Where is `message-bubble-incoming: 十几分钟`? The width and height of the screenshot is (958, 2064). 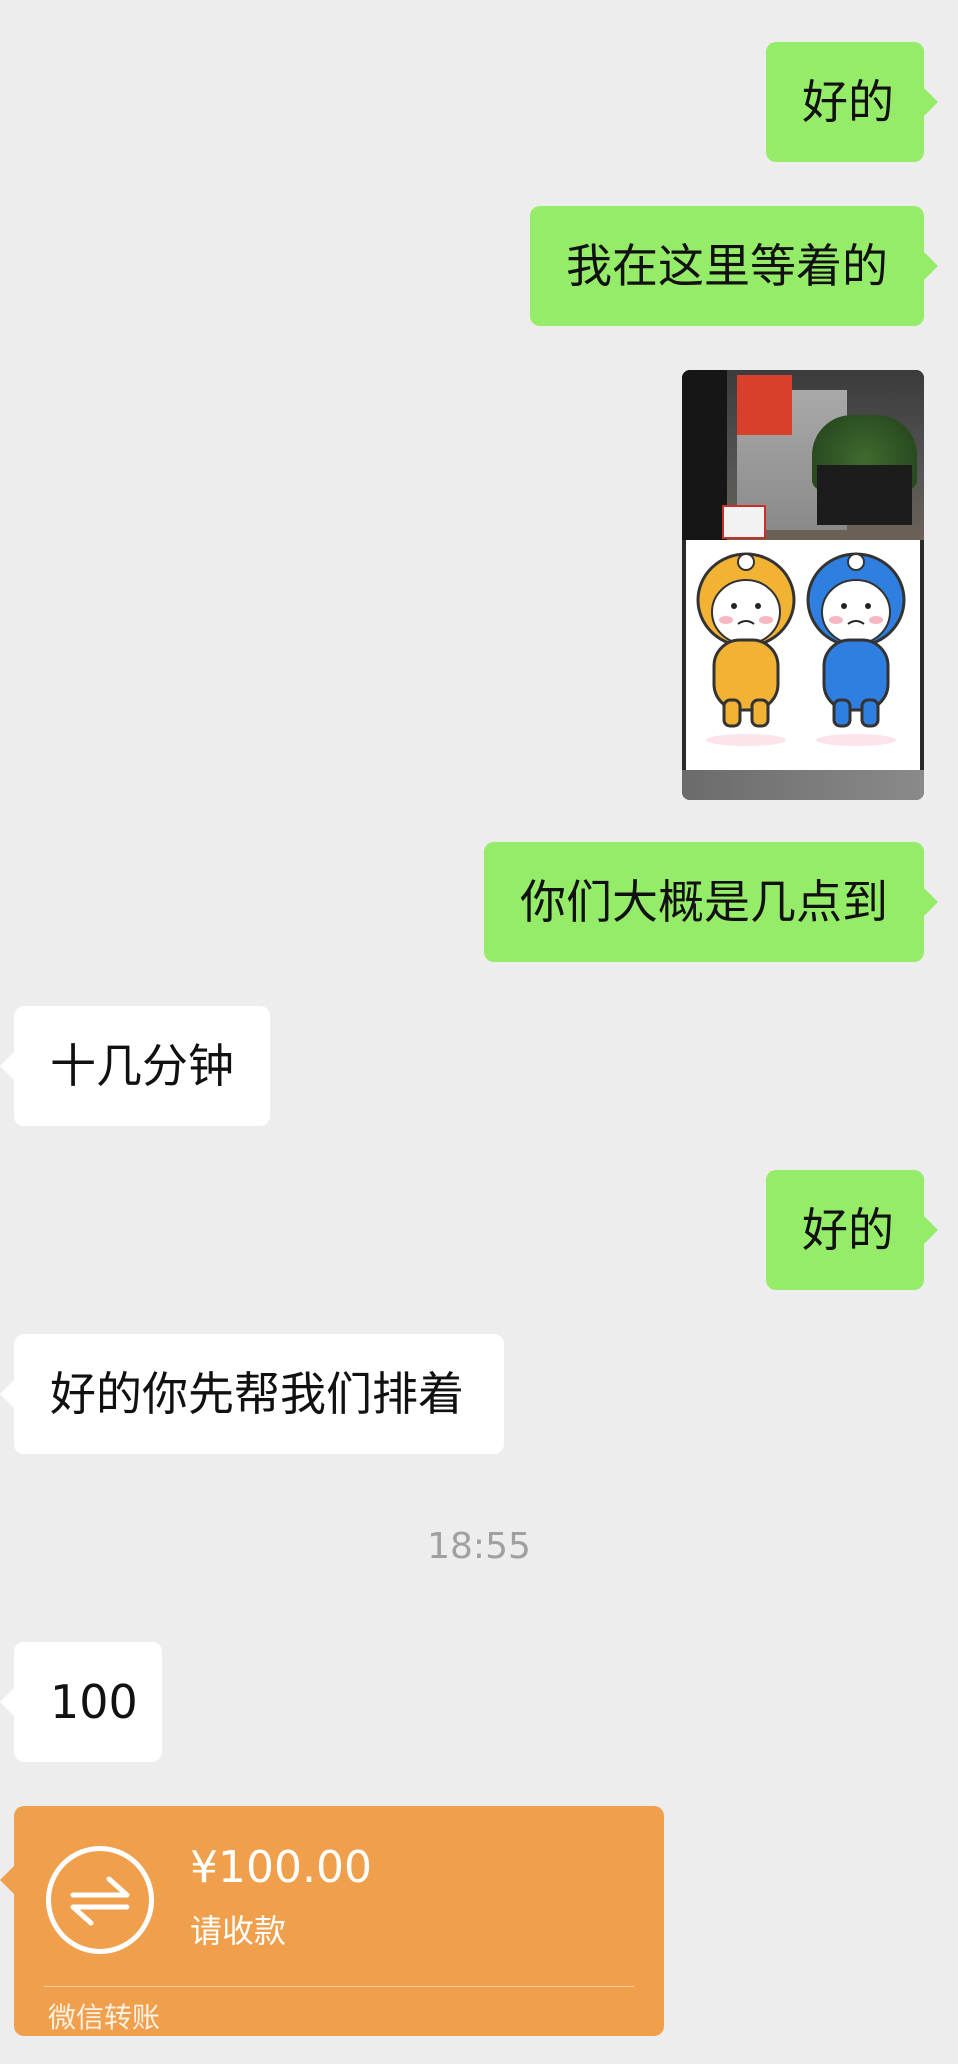
message-bubble-incoming: 十几分钟 is located at coordinates (135, 1066).